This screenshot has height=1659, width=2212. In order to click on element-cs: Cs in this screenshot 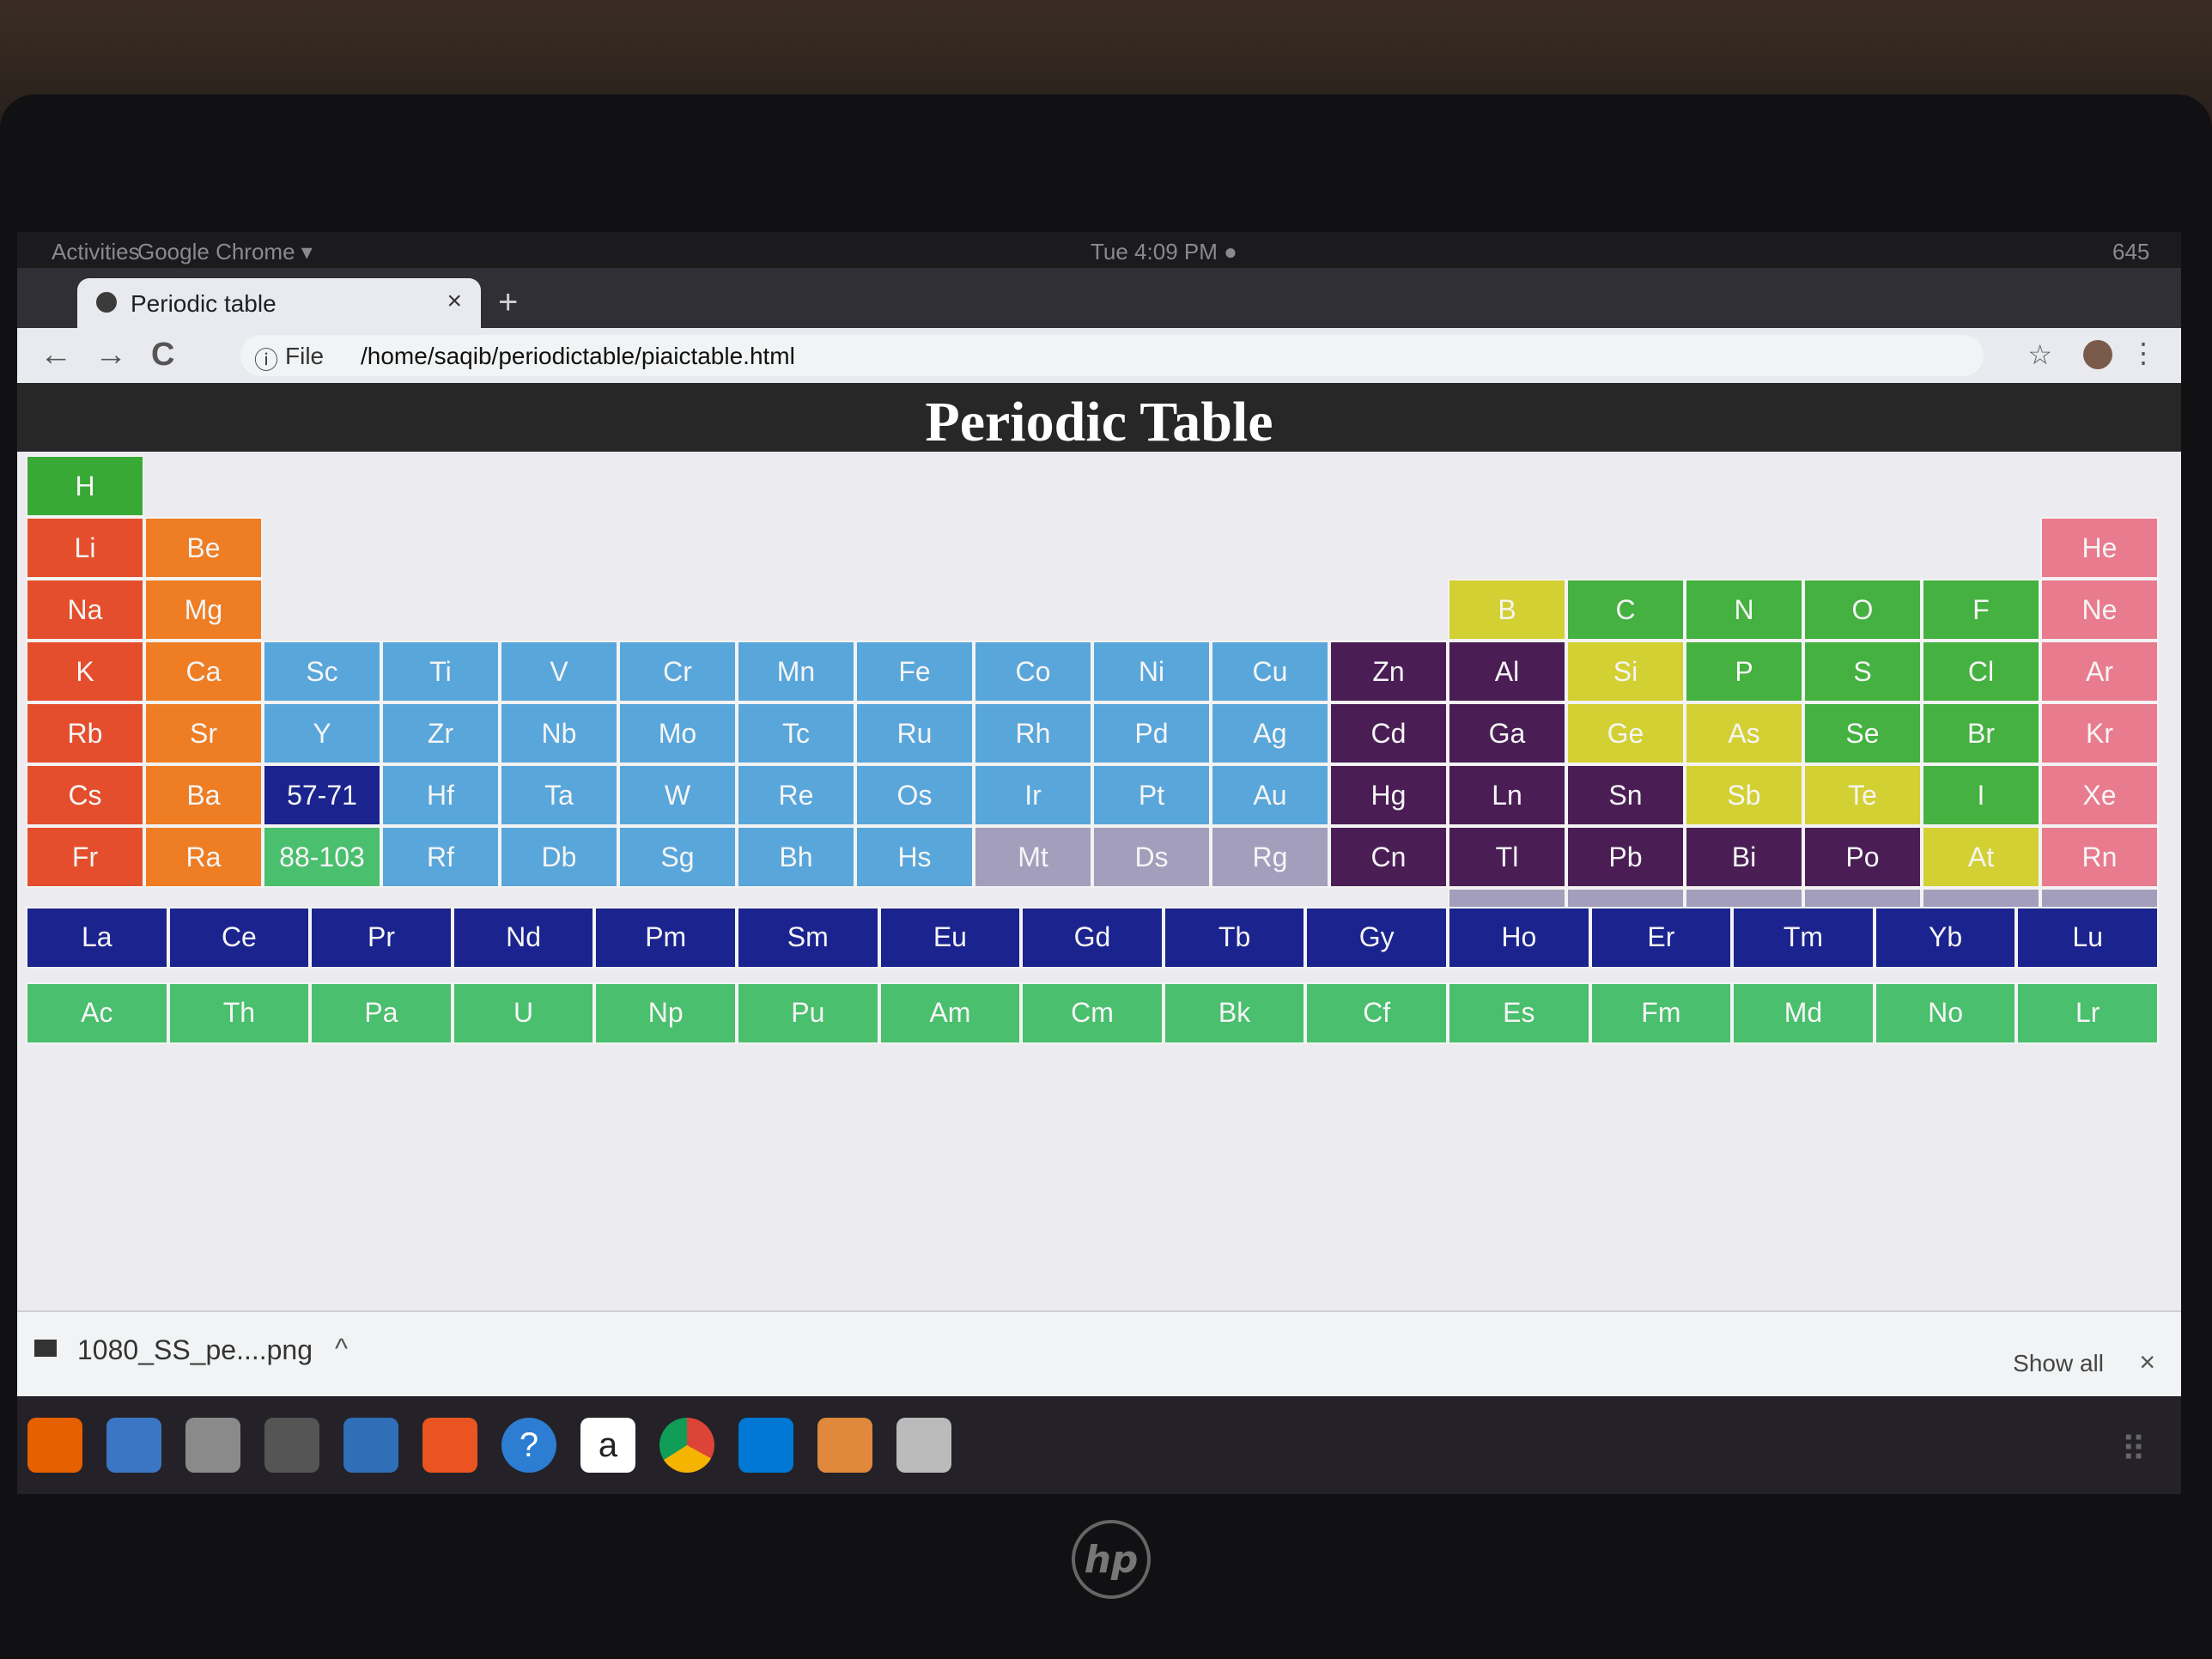, I will do `click(85, 795)`.